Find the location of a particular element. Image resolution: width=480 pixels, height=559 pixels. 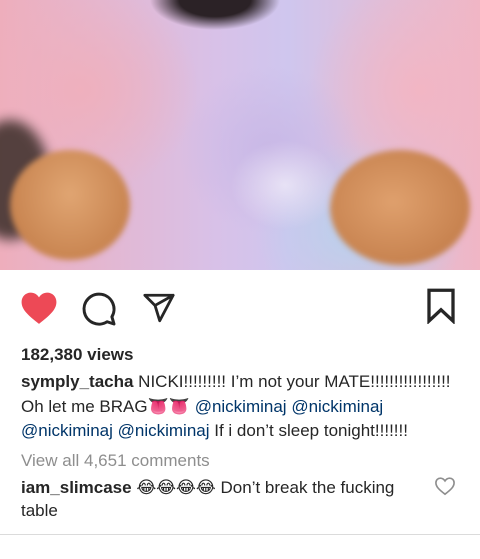

comment-like-button is located at coordinates (446, 487).